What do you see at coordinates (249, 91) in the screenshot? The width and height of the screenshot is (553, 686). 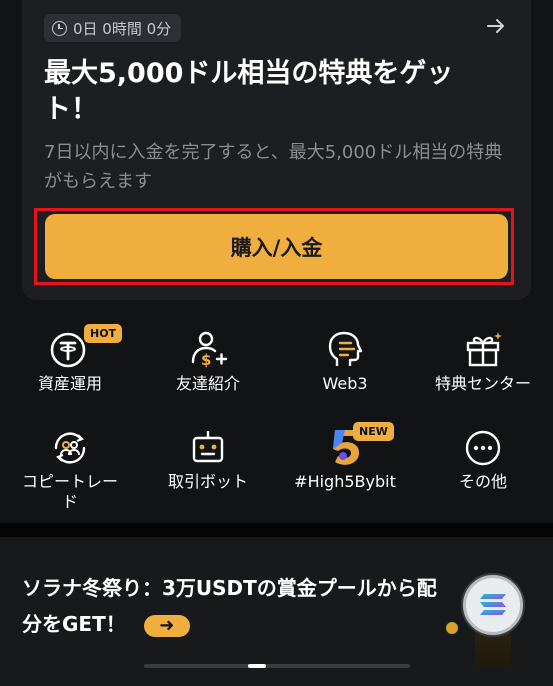 I see `promo-title: 最大5,000ドル相当の特典をゲット！` at bounding box center [249, 91].